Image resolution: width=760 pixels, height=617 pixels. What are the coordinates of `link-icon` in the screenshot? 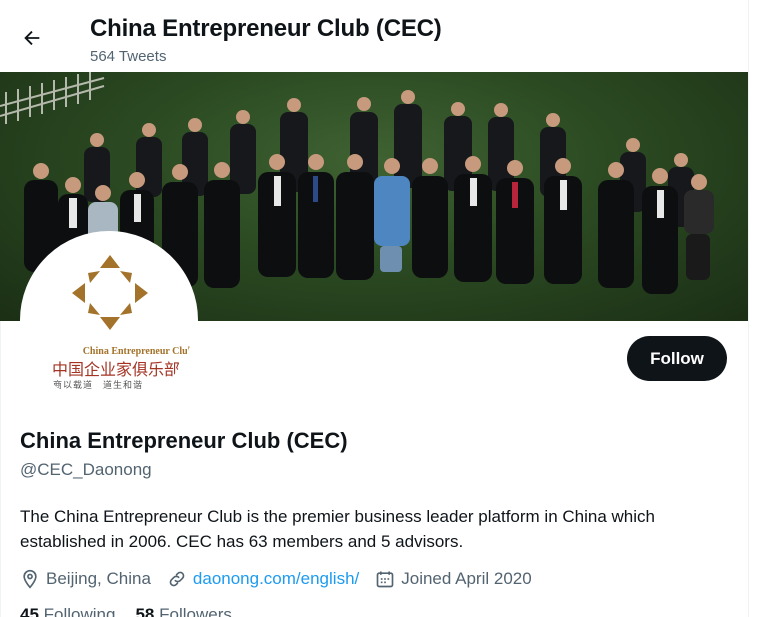 It's located at (177, 579).